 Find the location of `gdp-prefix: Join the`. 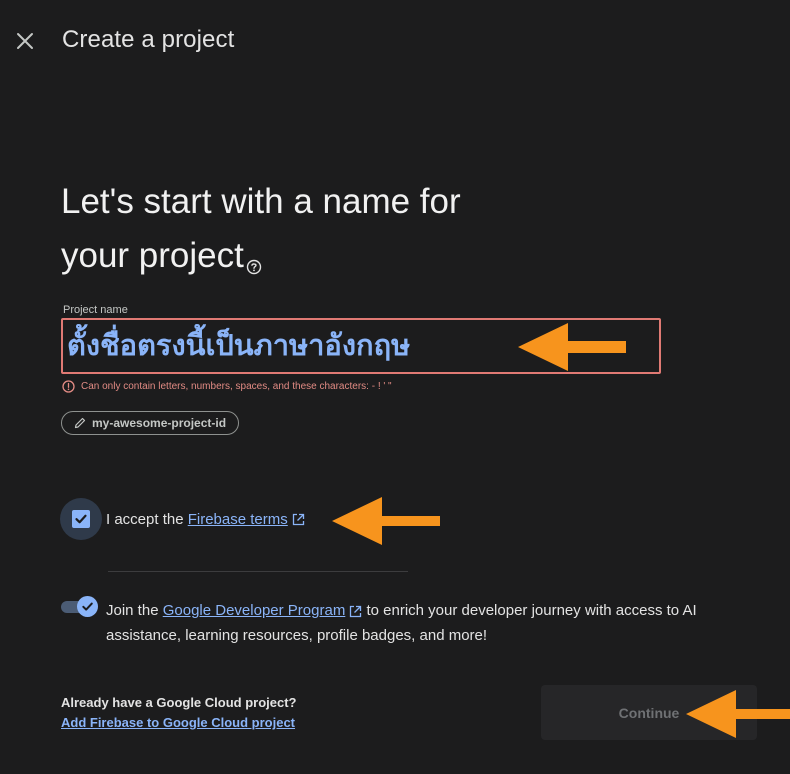

gdp-prefix: Join the is located at coordinates (134, 610).